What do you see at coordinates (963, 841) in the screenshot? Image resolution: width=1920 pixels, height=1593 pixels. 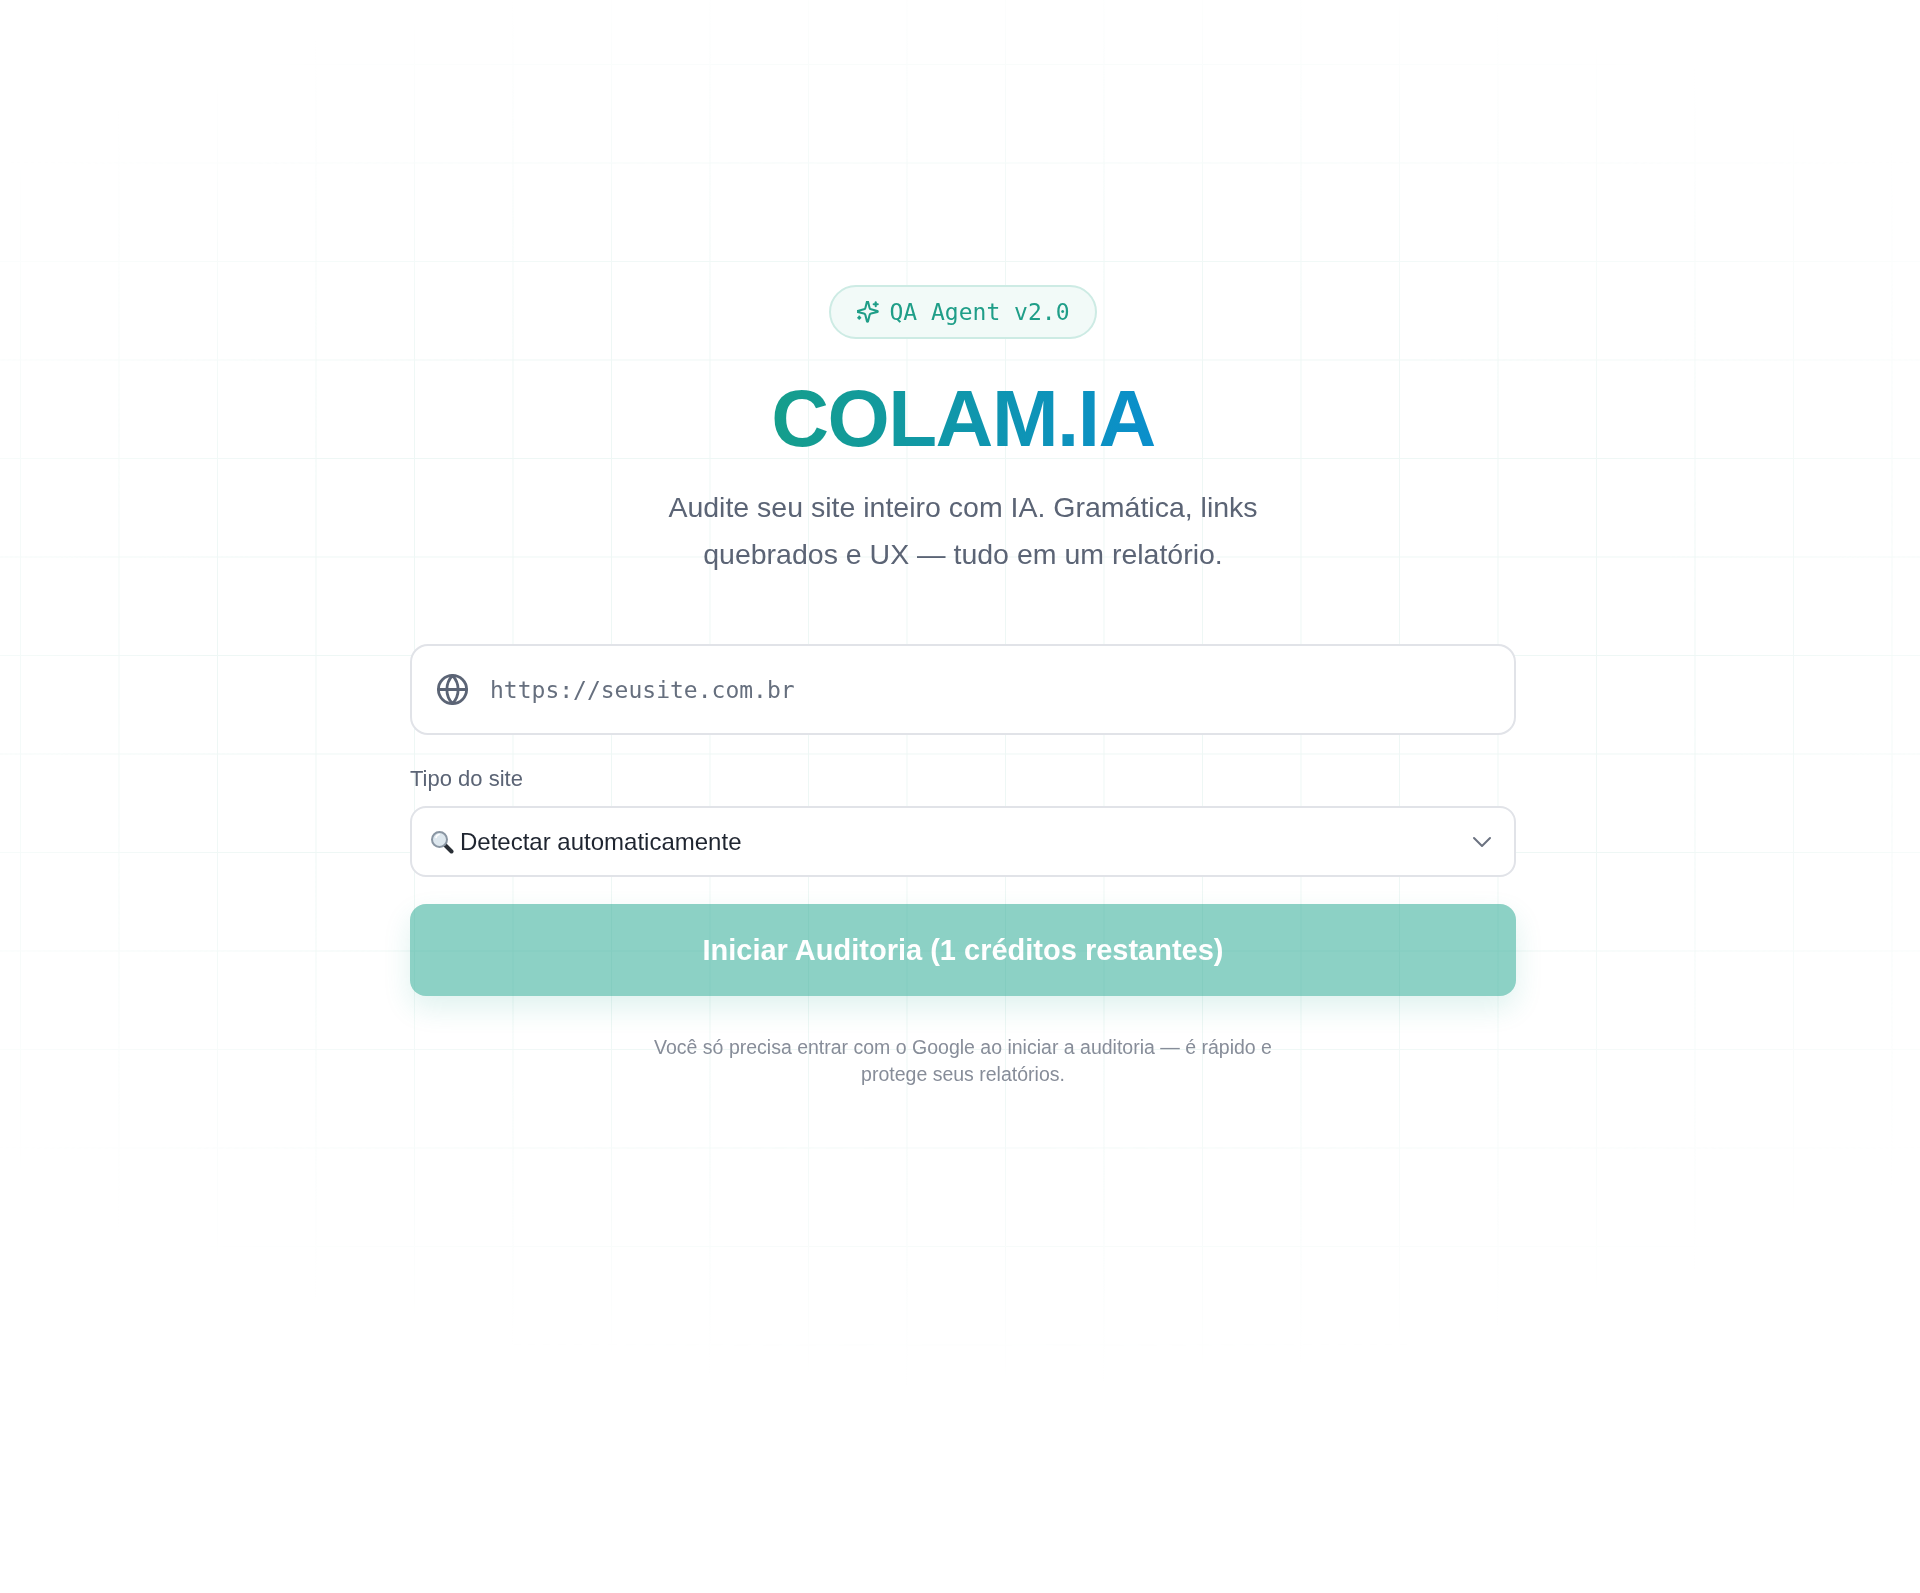 I see `site-type-select: Detectar automaticamente` at bounding box center [963, 841].